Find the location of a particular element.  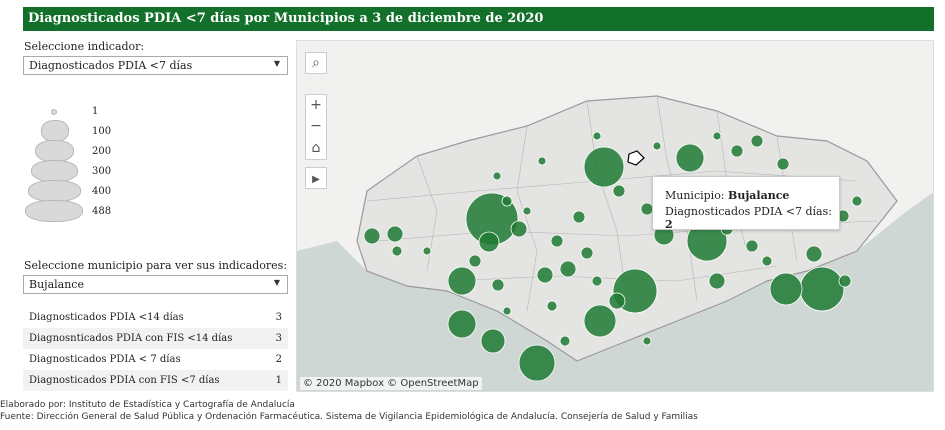

size-legend-value: 200 is located at coordinates (102, 151).